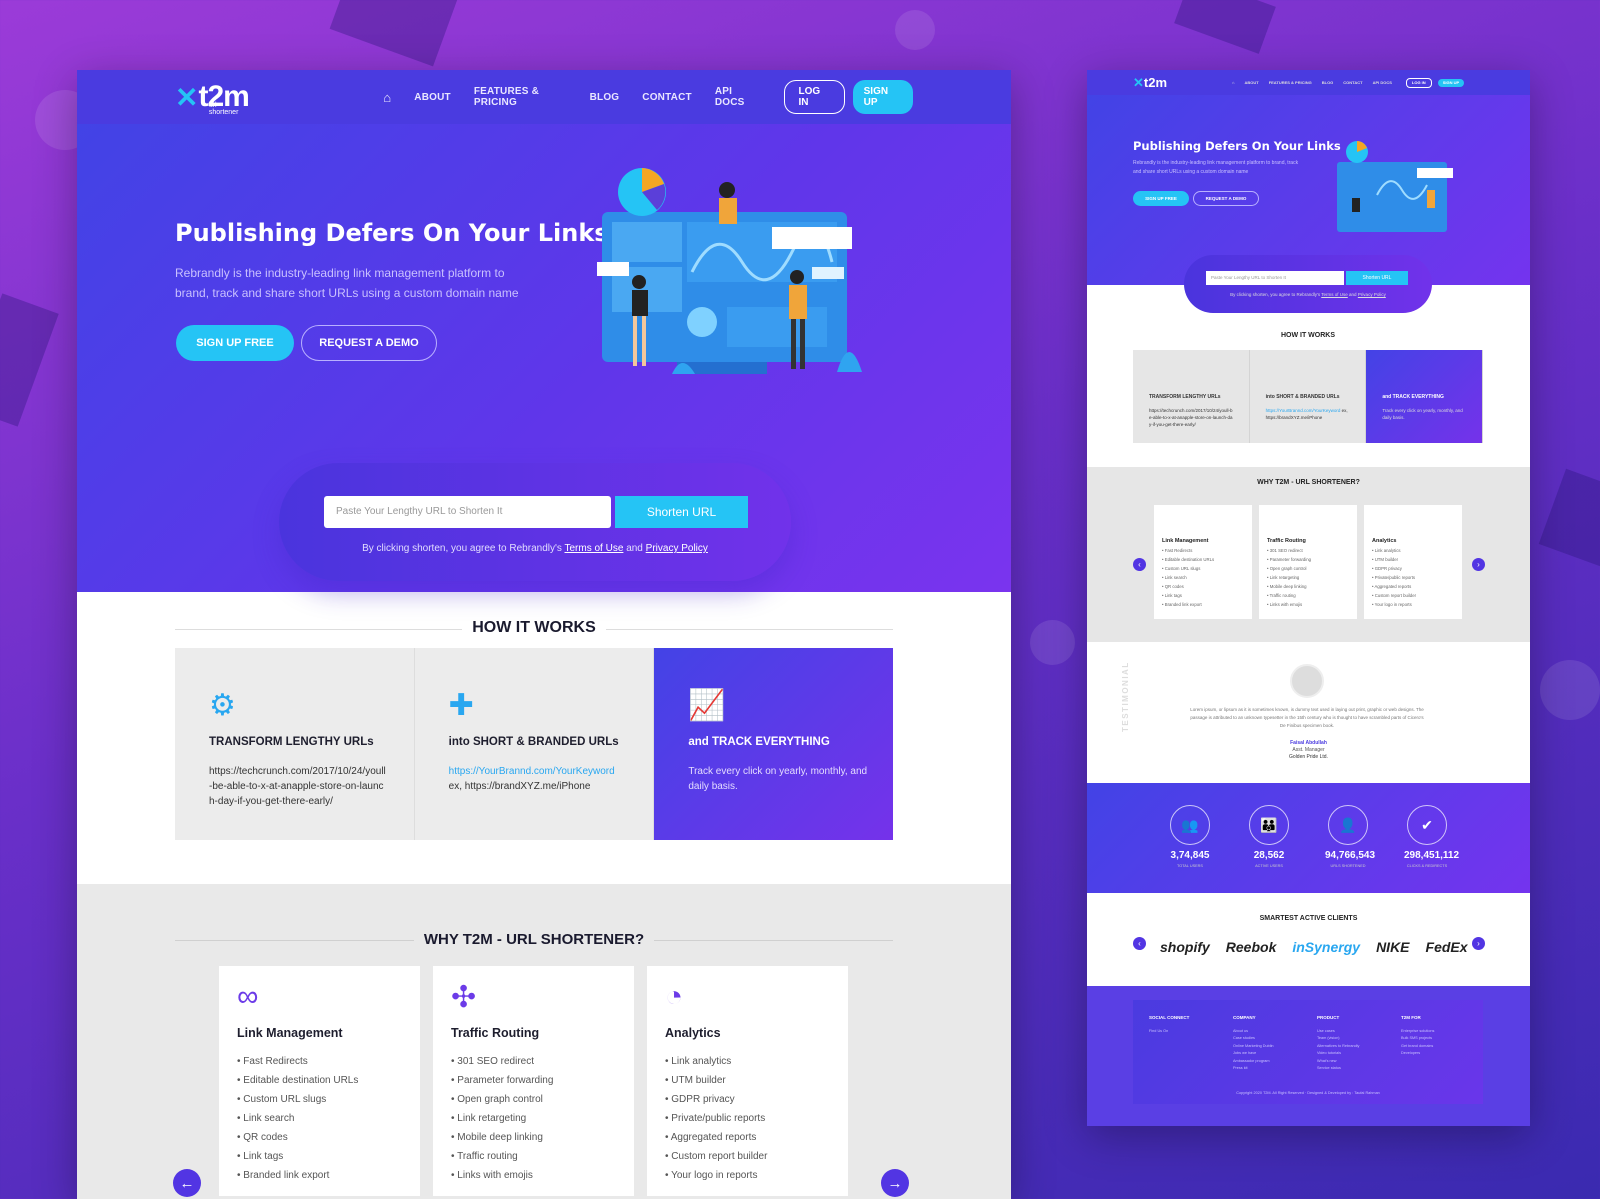  I want to click on users-icon: 👥, so click(1190, 825).